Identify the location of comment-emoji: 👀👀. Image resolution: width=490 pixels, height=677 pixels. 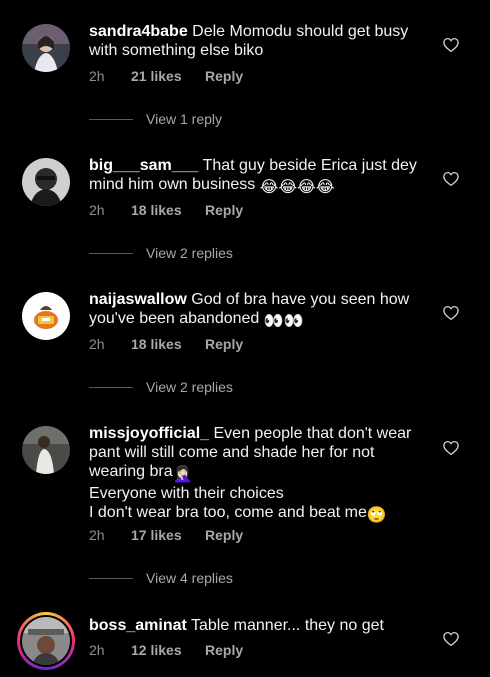
(283, 321).